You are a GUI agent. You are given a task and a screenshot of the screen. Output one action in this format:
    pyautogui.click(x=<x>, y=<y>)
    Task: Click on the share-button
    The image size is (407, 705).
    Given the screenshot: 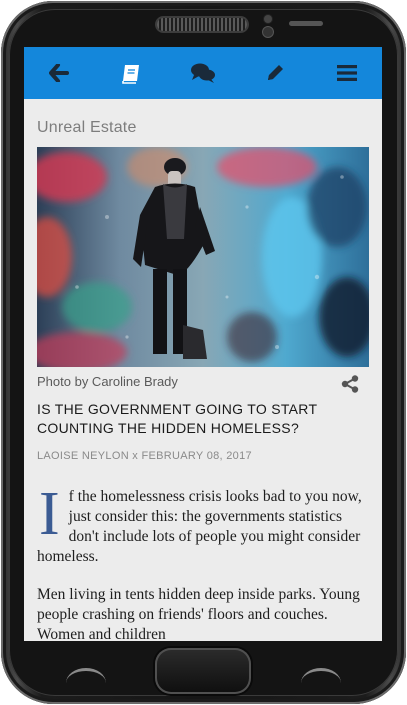 What is the action you would take?
    pyautogui.click(x=350, y=384)
    